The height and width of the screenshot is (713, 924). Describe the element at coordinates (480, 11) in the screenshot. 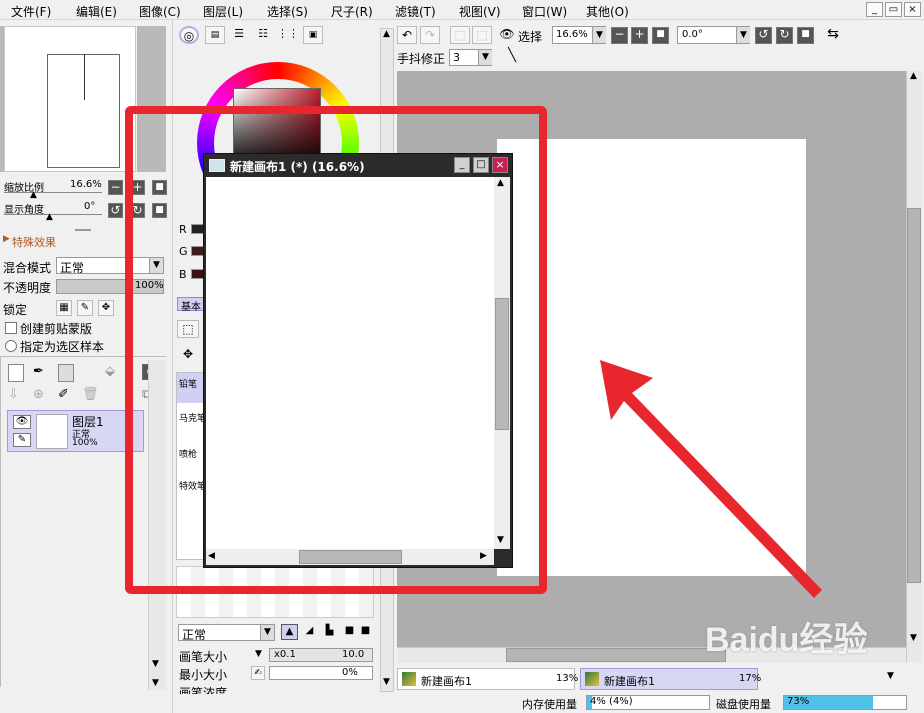

I see `menu-view: 视图(V)` at that location.